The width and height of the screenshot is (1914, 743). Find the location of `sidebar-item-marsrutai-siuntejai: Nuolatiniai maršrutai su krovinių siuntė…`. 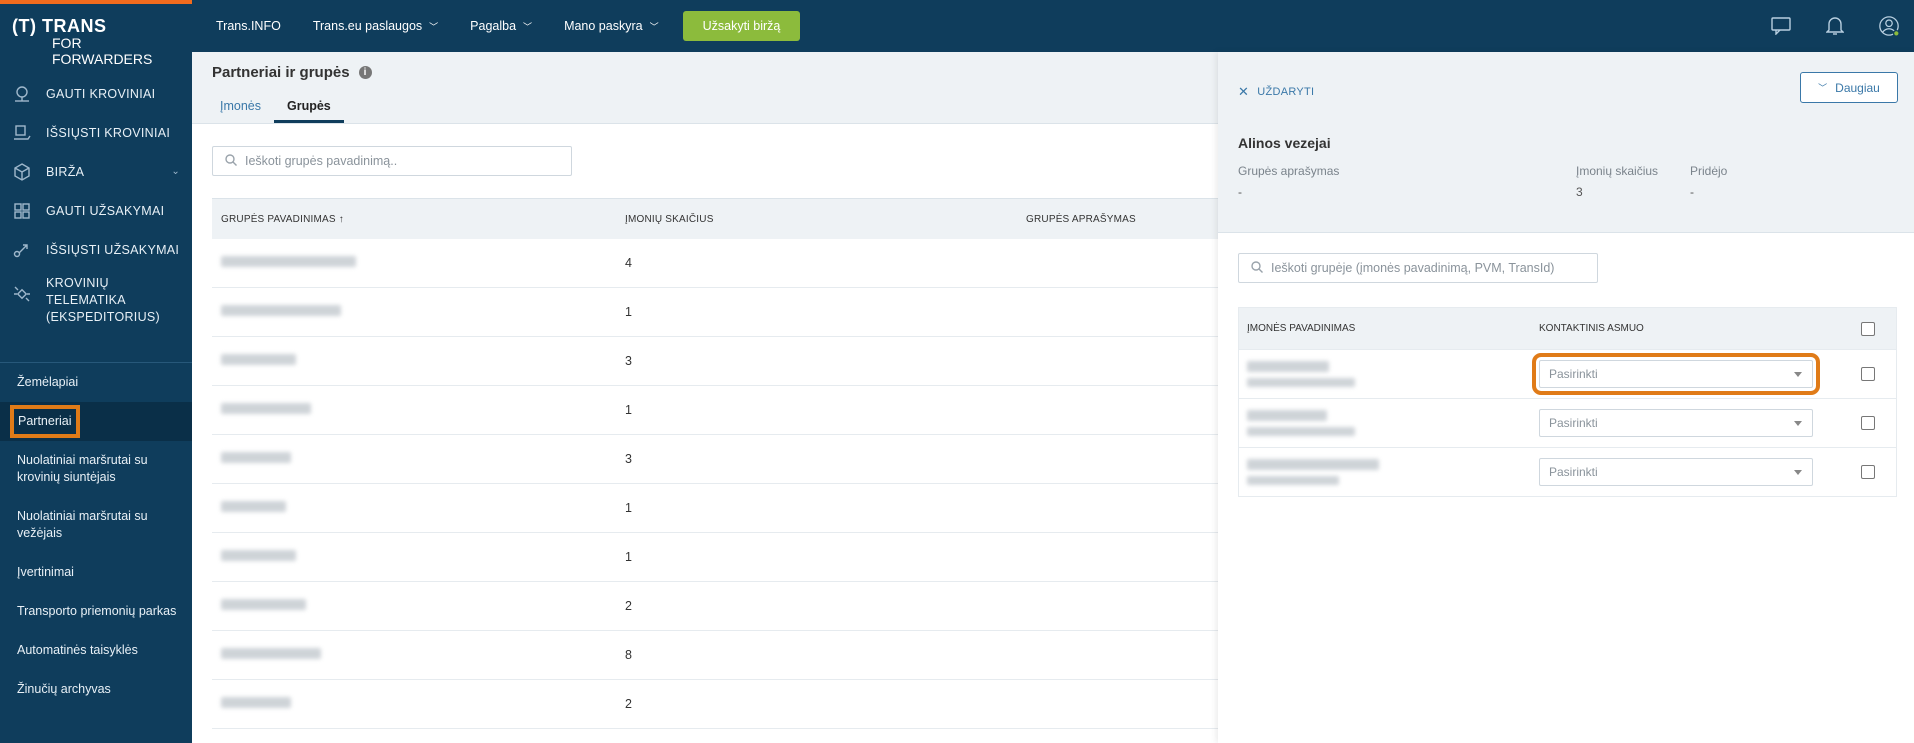

sidebar-item-marsrutai-siuntejai: Nuolatiniai maršrutai su krovinių siuntė… is located at coordinates (96, 469).